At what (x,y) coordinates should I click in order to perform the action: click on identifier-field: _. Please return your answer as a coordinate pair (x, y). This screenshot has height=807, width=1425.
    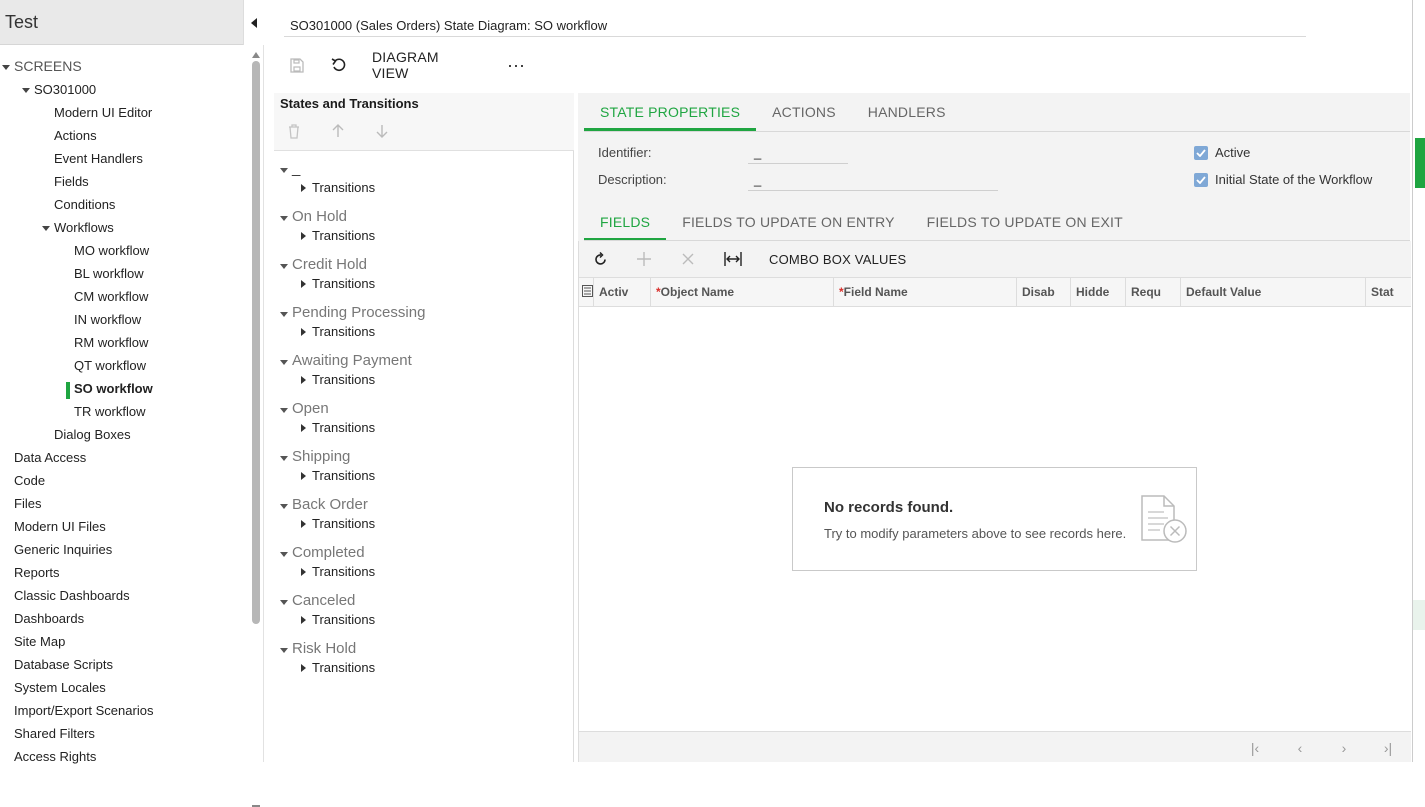
    Looking at the image, I should click on (798, 155).